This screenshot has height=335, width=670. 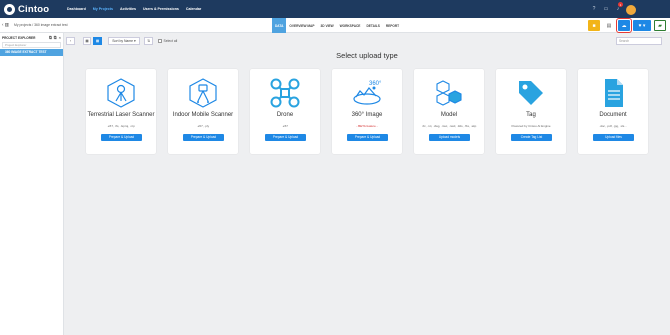 What do you see at coordinates (375, 84) in the screenshot?
I see `svg-text: 360°` at bounding box center [375, 84].